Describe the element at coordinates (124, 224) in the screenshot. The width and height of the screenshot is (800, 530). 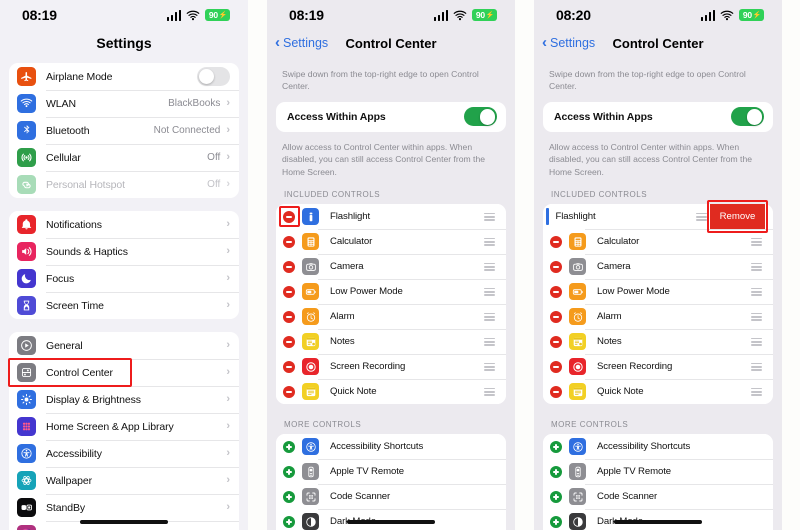
I see `settings-row-notifications: Notifications ›` at that location.